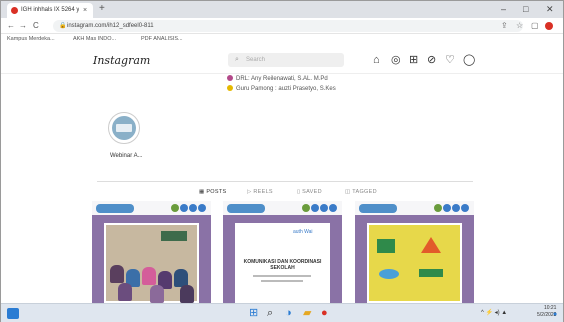  I want to click on widgets-icon, so click(13, 313).